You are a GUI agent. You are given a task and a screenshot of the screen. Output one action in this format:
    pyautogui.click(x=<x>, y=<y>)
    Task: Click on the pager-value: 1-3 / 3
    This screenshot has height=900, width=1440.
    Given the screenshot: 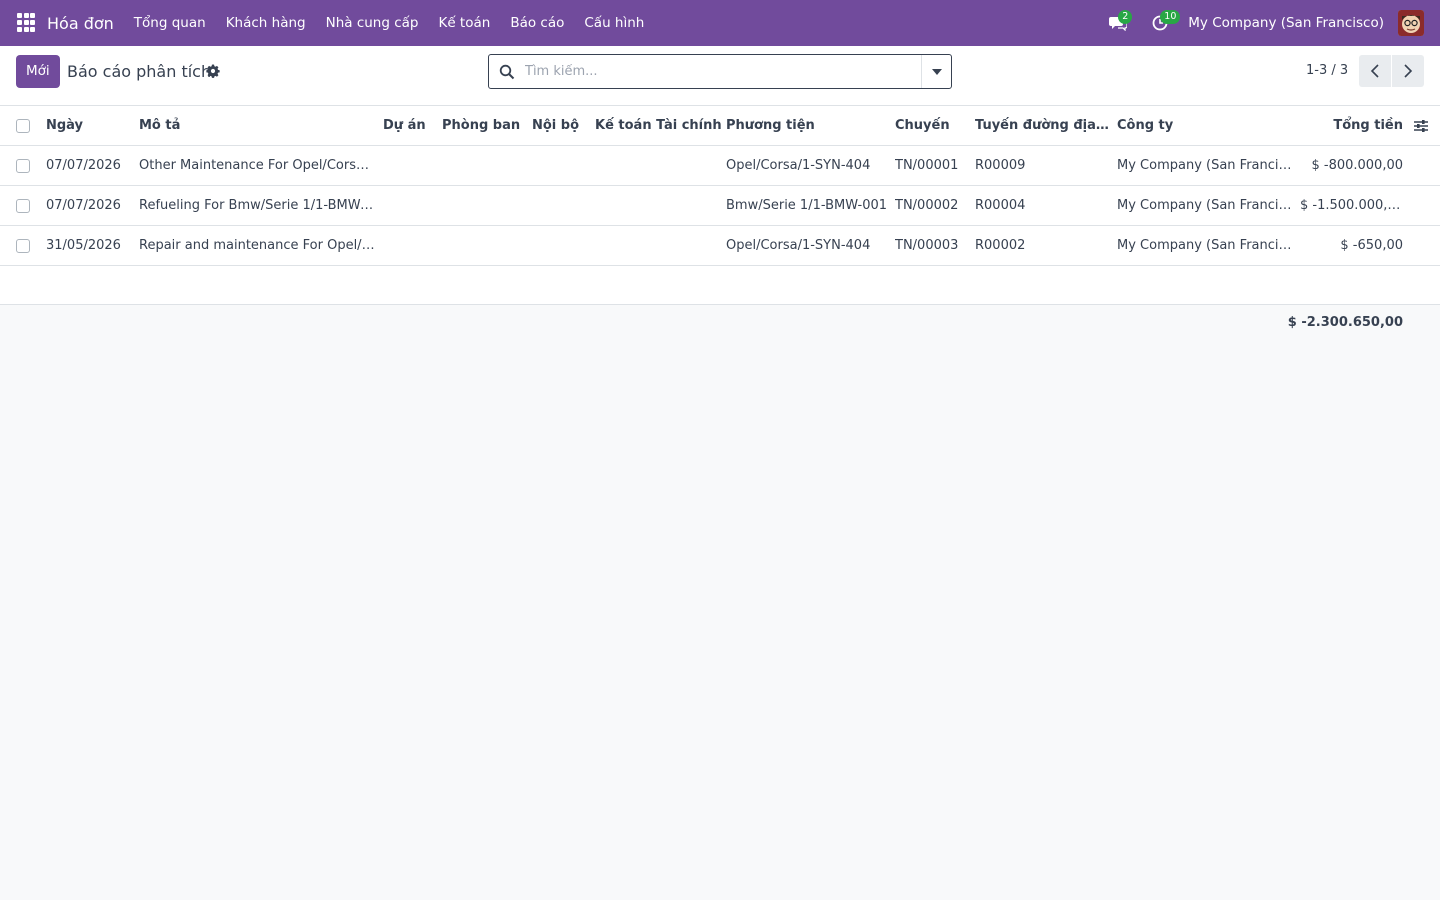 What is the action you would take?
    pyautogui.click(x=1327, y=70)
    